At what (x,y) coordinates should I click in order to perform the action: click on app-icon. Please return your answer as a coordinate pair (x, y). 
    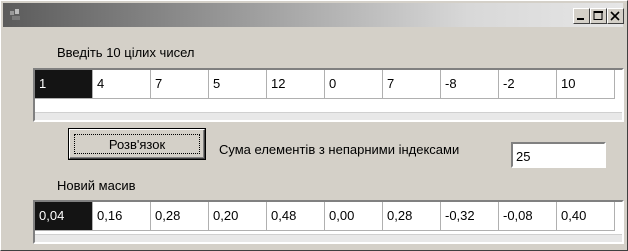
    Looking at the image, I should click on (15, 14).